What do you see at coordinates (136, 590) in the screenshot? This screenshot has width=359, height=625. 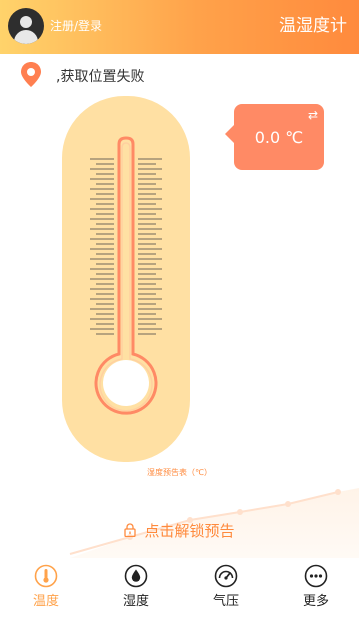 I see `tab-humidity: 湿度` at bounding box center [136, 590].